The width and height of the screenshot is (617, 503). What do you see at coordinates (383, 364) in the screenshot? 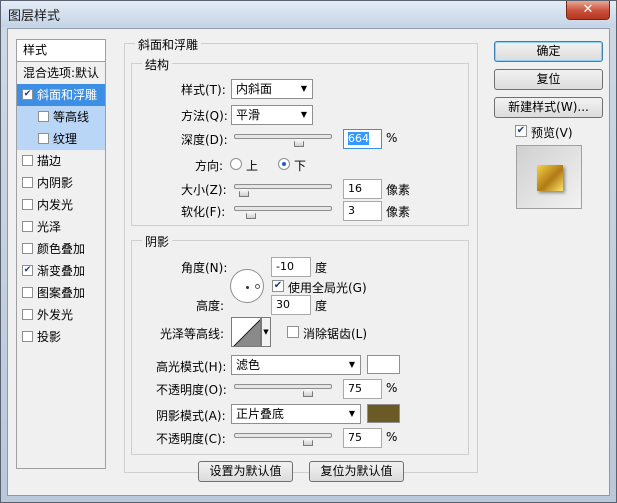
I see `highlight-color-swatch` at bounding box center [383, 364].